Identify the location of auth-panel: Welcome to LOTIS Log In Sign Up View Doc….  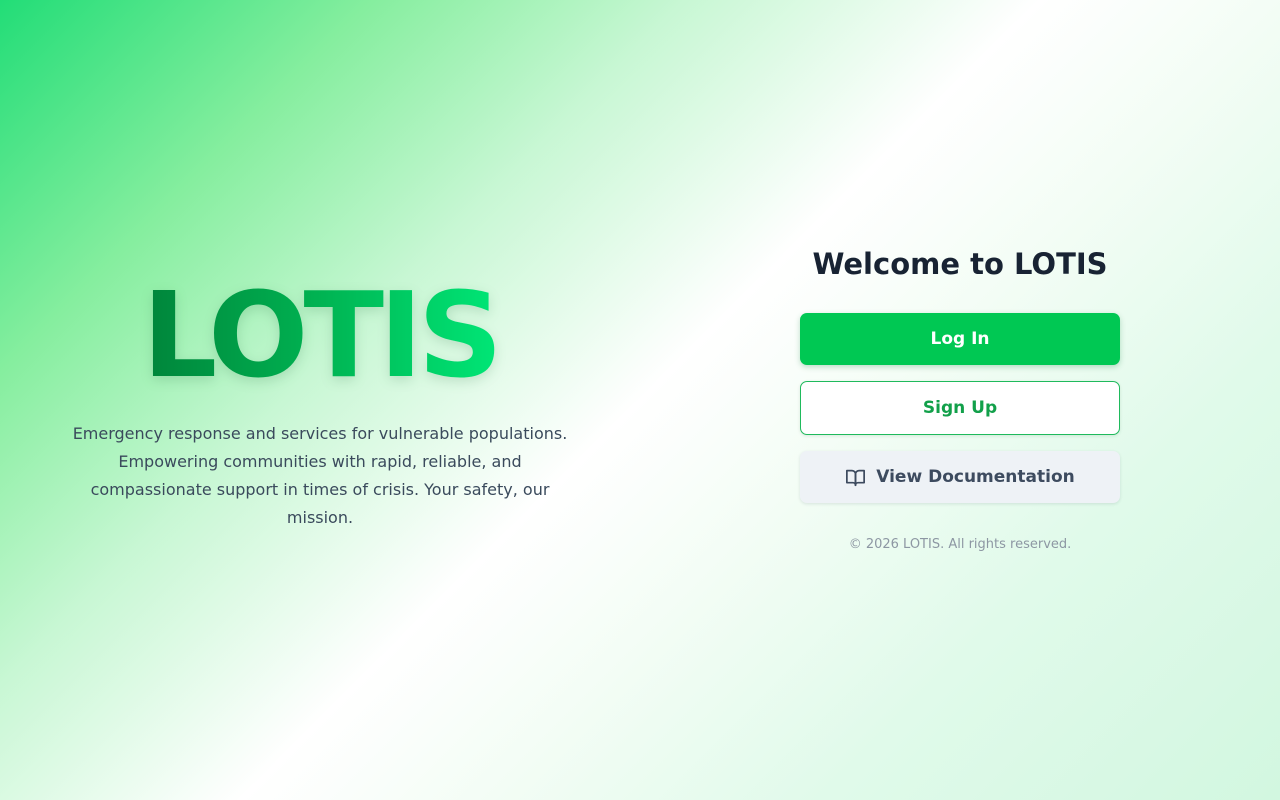
(960, 396).